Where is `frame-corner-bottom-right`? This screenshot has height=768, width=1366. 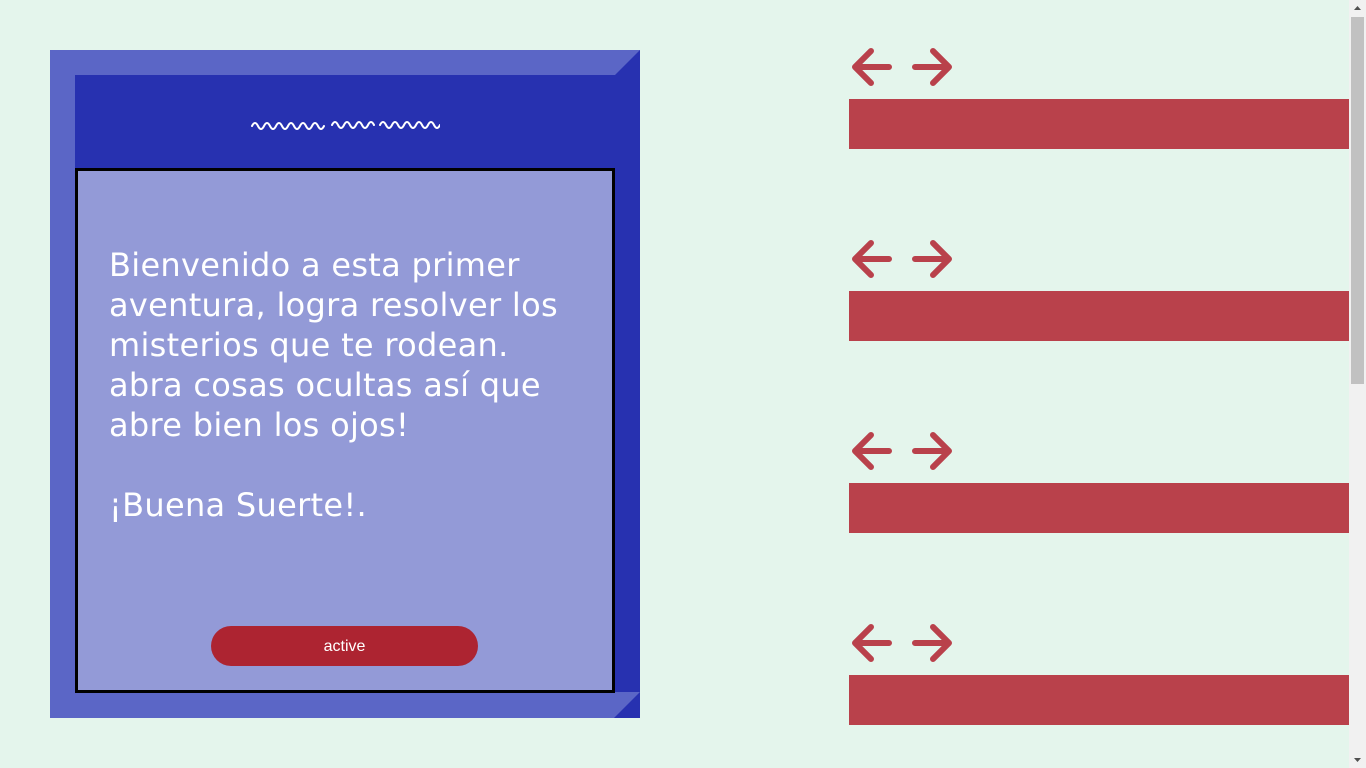
frame-corner-bottom-right is located at coordinates (627, 705).